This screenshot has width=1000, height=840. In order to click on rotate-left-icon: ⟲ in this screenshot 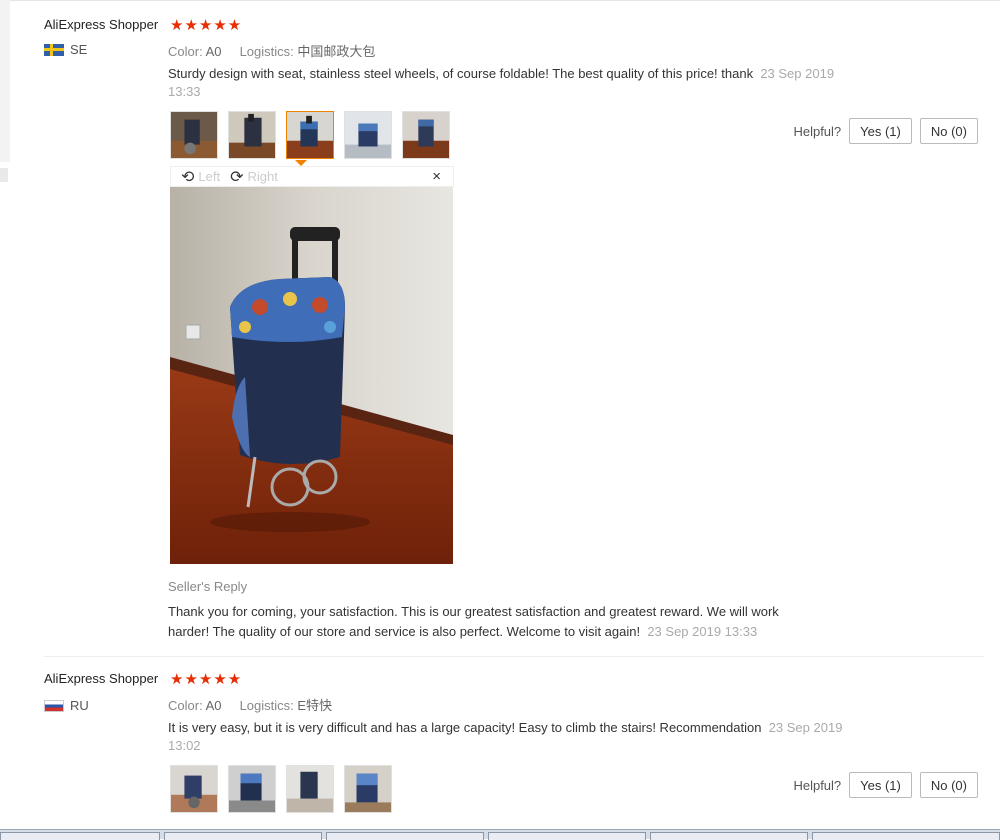, I will do `click(188, 177)`.